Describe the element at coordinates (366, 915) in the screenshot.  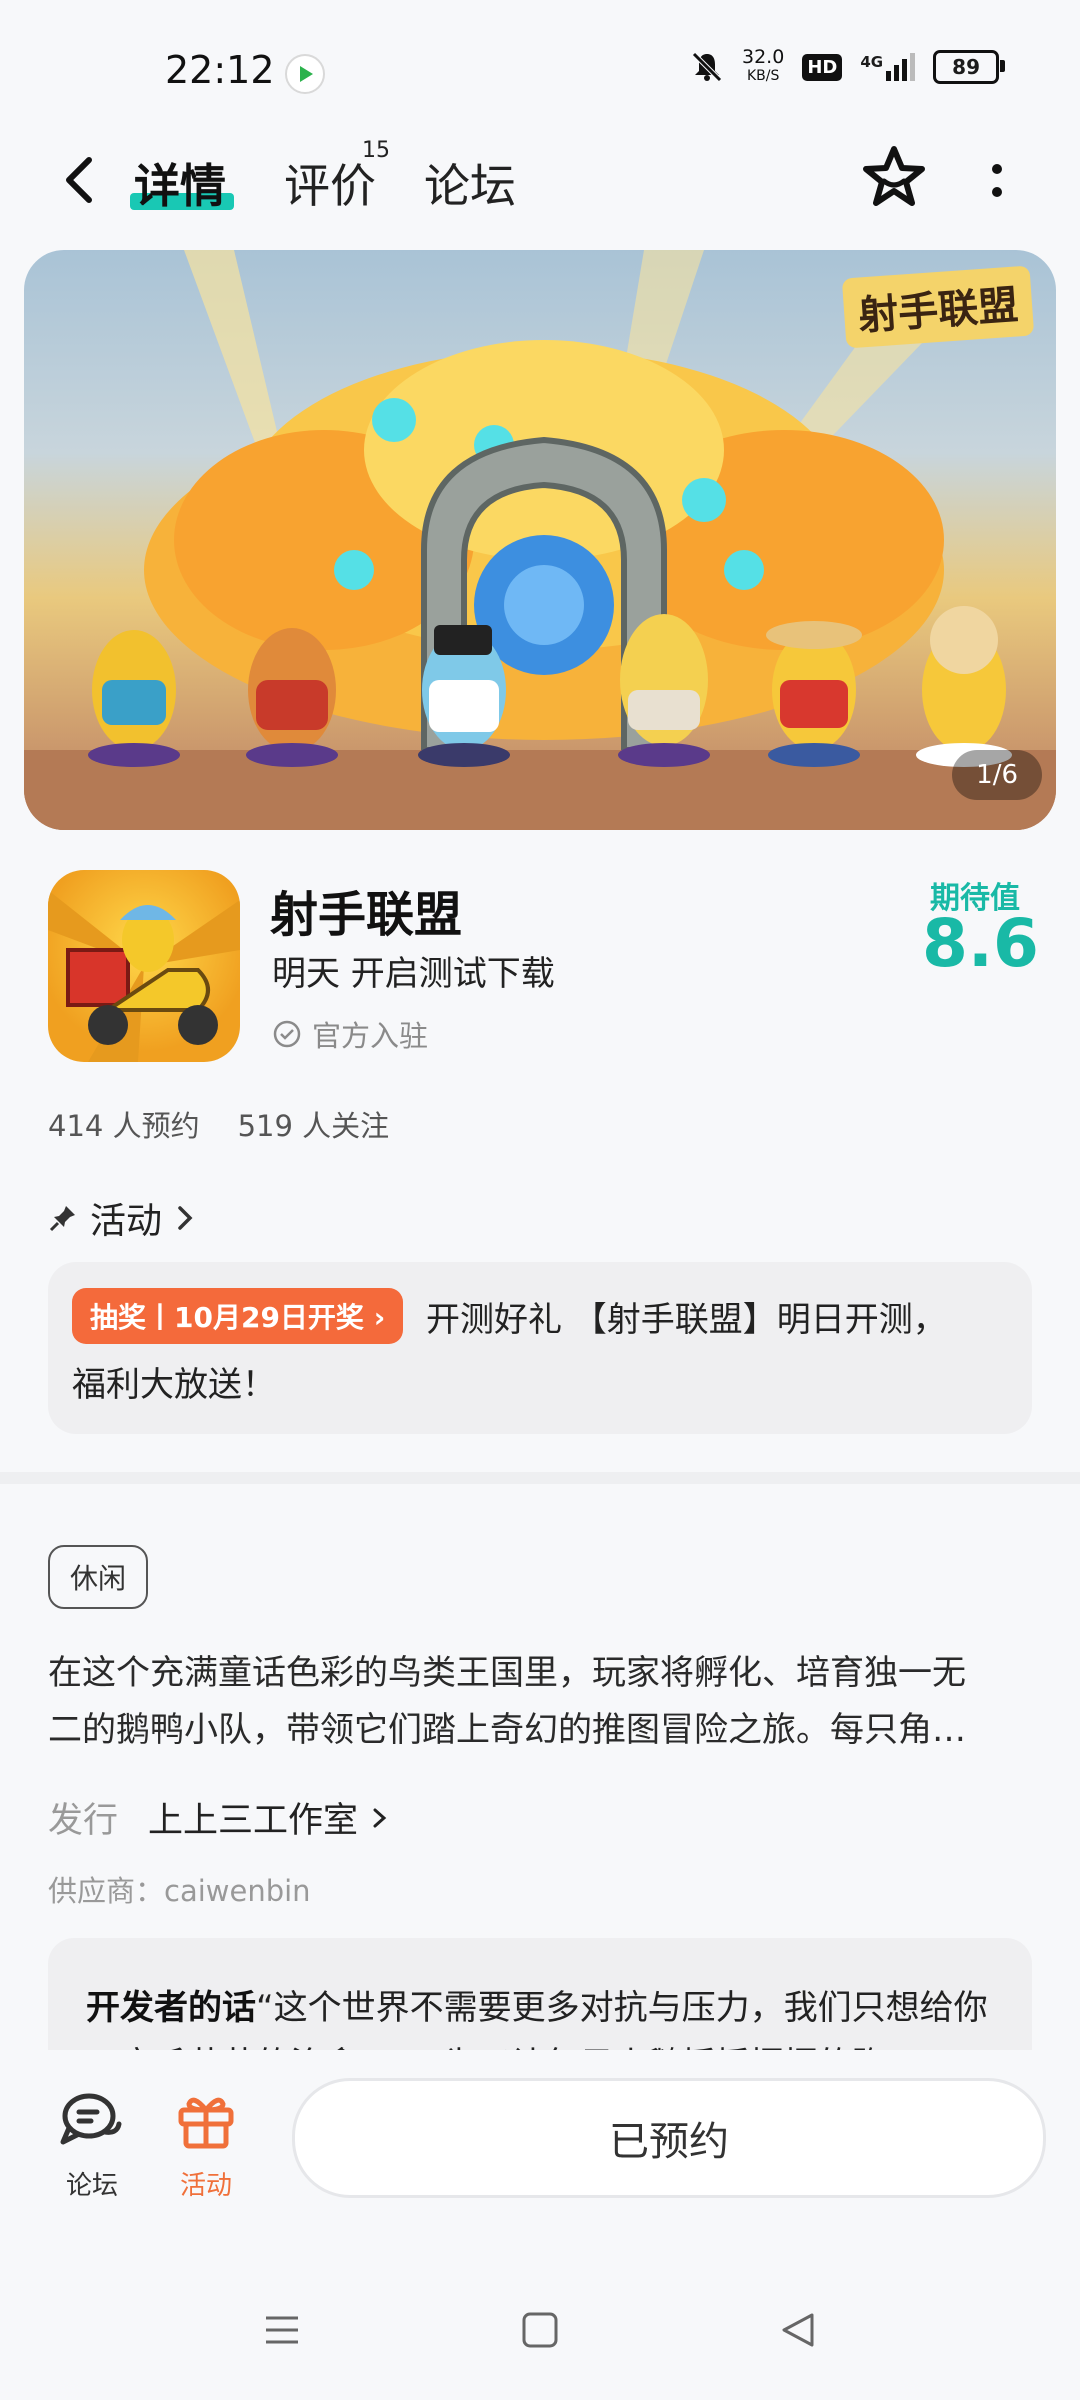
I see `app-name: 射手联盟` at that location.